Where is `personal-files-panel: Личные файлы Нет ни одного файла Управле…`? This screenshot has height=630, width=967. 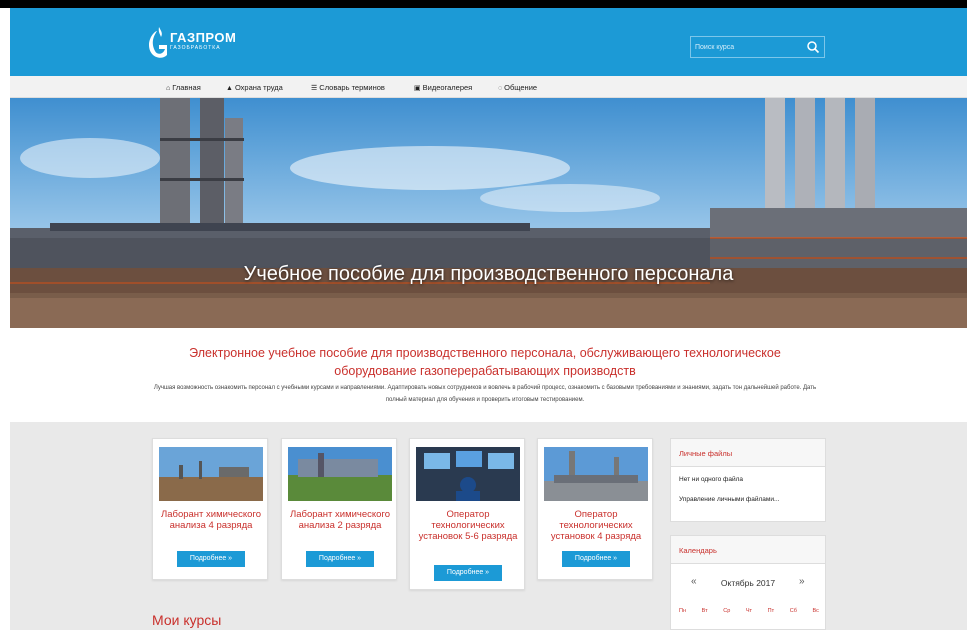
personal-files-panel: Личные файлы Нет ни одного файла Управле… is located at coordinates (748, 480).